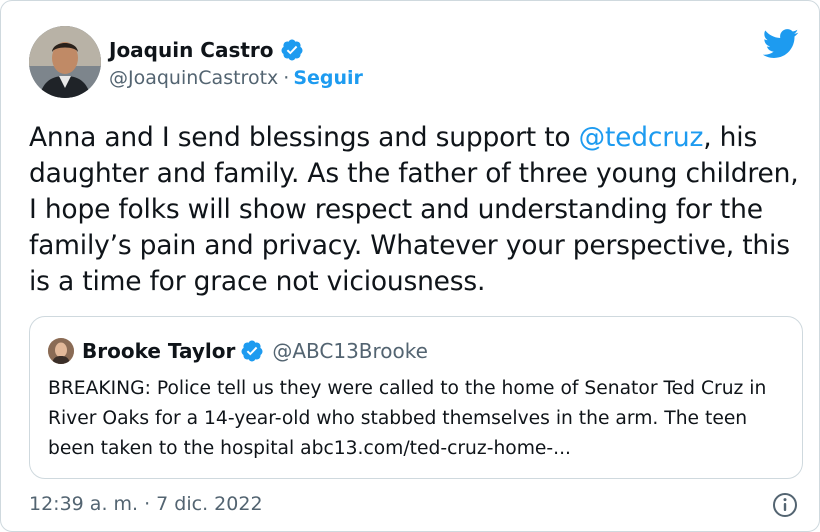 This screenshot has width=820, height=532. What do you see at coordinates (159, 351) in the screenshot?
I see `quote-author-name: Brooke Taylor` at bounding box center [159, 351].